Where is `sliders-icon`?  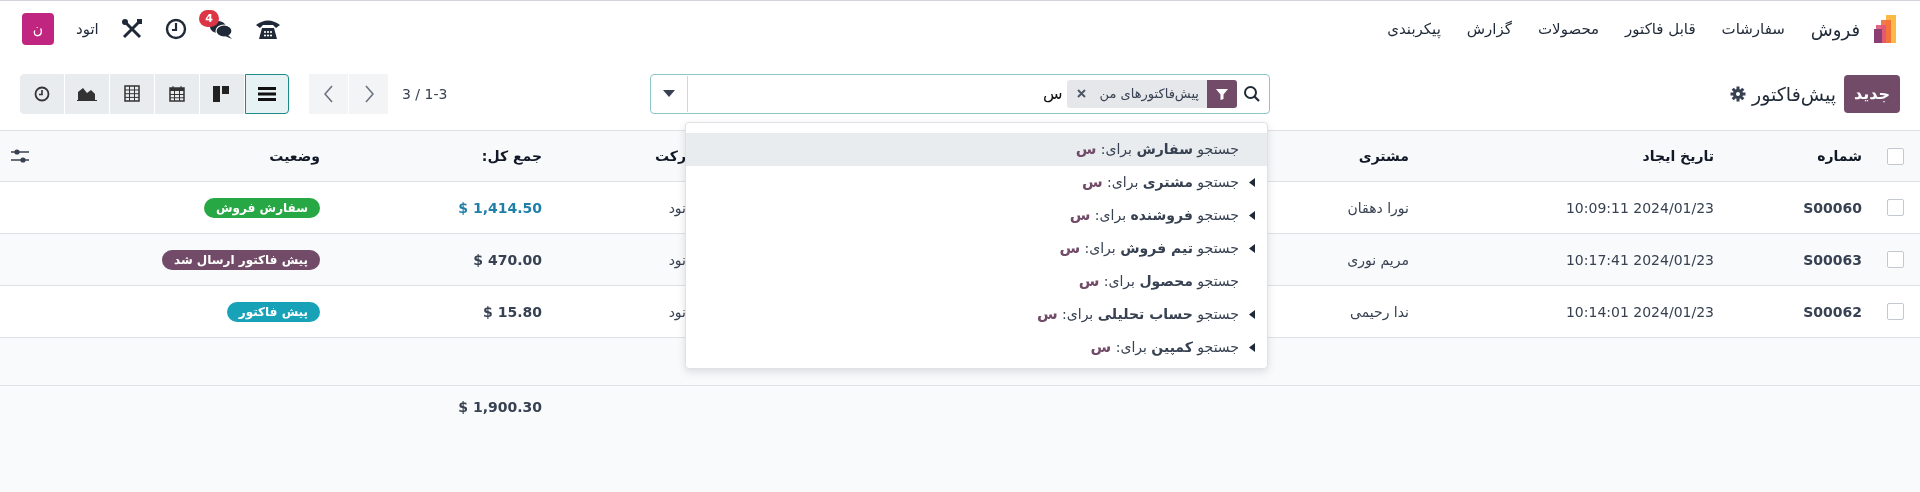 sliders-icon is located at coordinates (20, 156).